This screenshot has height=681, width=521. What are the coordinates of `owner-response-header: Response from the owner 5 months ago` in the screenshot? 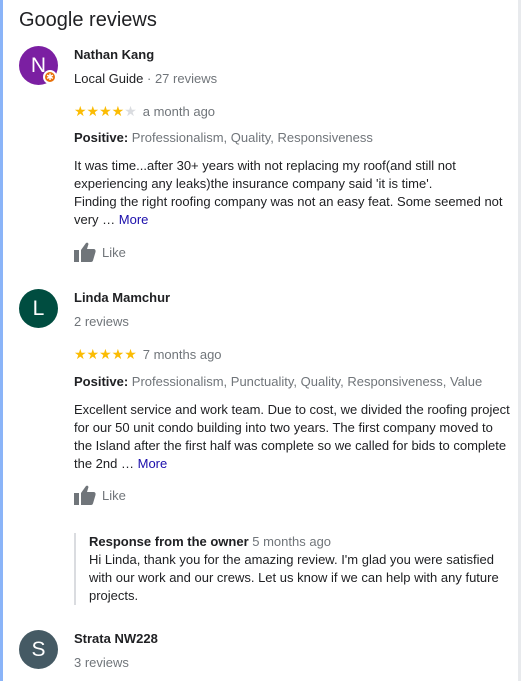 It's located at (301, 542).